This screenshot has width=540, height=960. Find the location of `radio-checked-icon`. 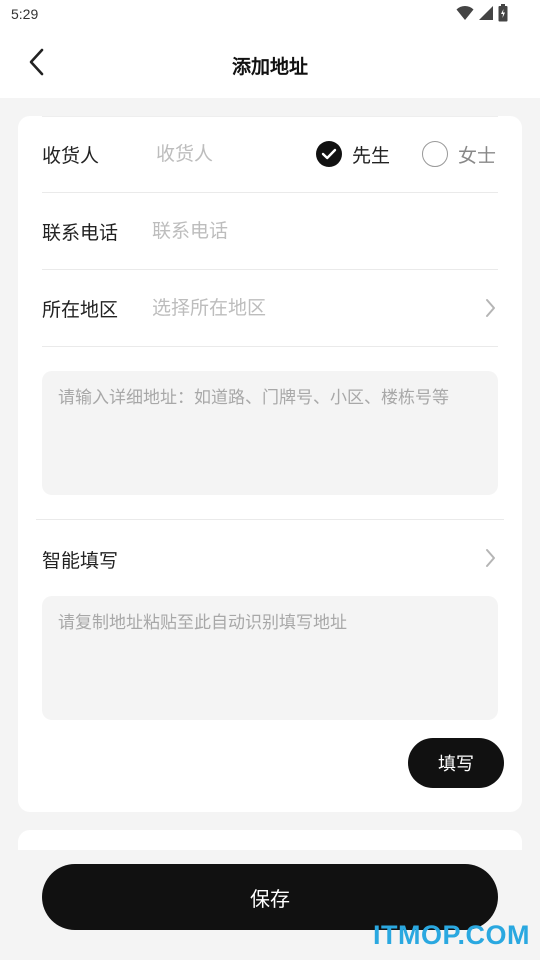

radio-checked-icon is located at coordinates (329, 154).